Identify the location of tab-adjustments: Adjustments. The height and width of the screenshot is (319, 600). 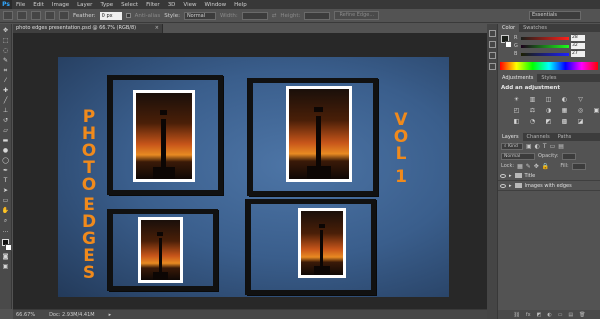
(518, 78).